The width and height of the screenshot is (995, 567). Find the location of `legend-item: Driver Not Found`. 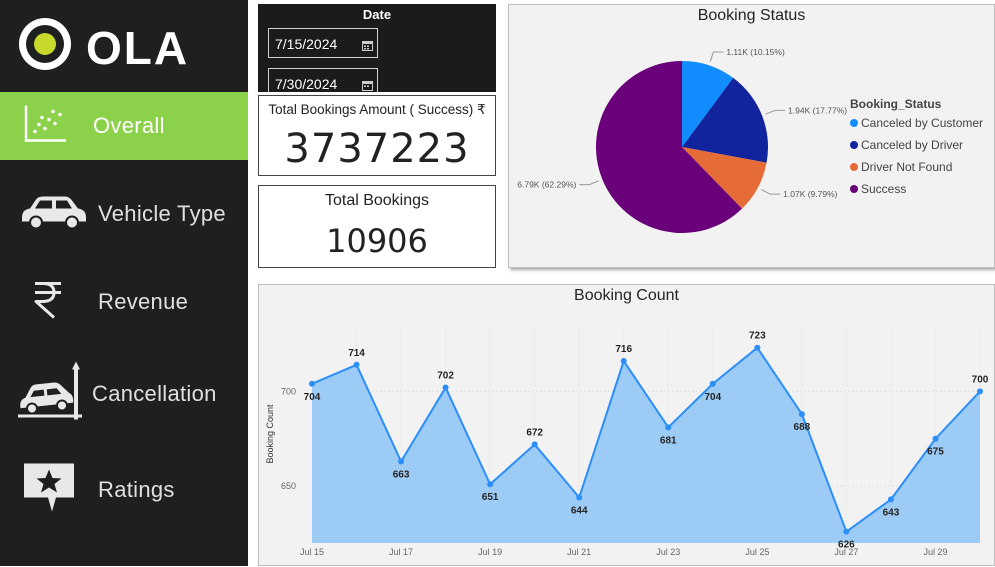

legend-item: Driver Not Found is located at coordinates (901, 167).